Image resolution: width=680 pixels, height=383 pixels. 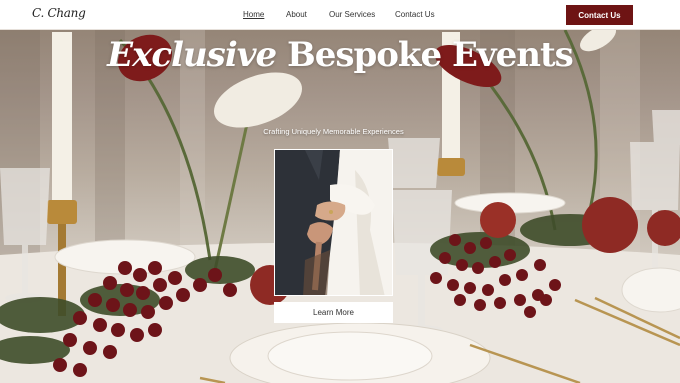 What do you see at coordinates (59, 13) in the screenshot?
I see `brand-logo: C. Chang` at bounding box center [59, 13].